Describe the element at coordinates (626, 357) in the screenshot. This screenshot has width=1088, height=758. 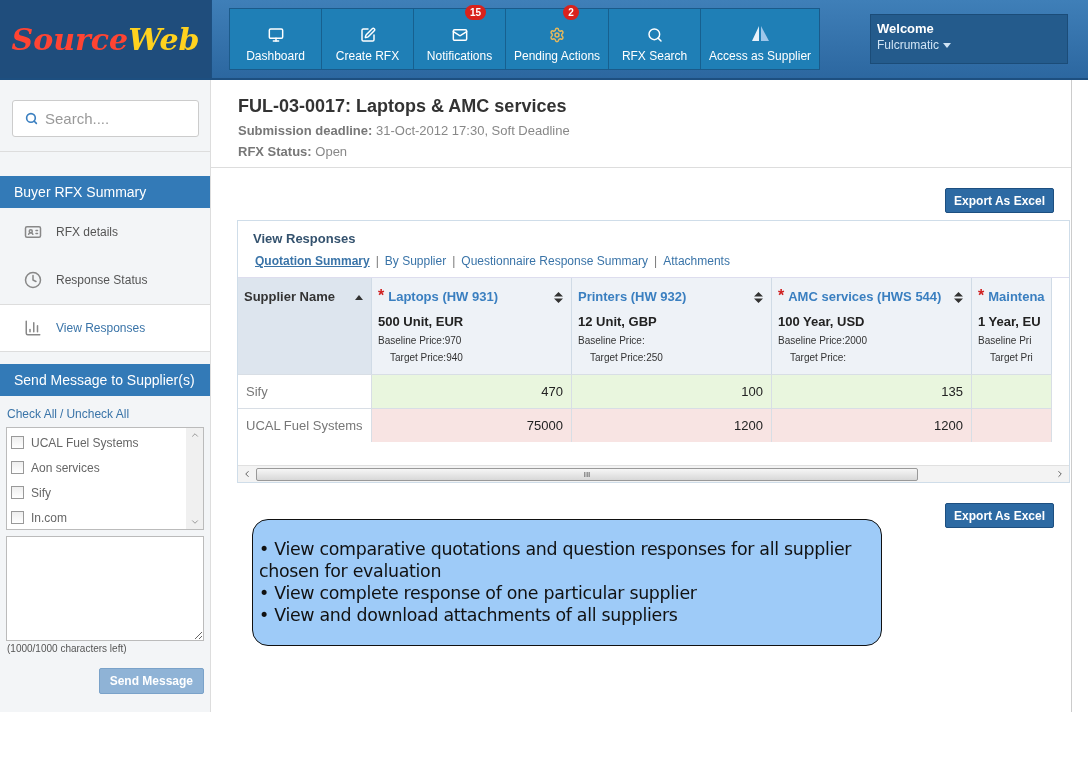
I see `target-price: Target Price:250` at that location.